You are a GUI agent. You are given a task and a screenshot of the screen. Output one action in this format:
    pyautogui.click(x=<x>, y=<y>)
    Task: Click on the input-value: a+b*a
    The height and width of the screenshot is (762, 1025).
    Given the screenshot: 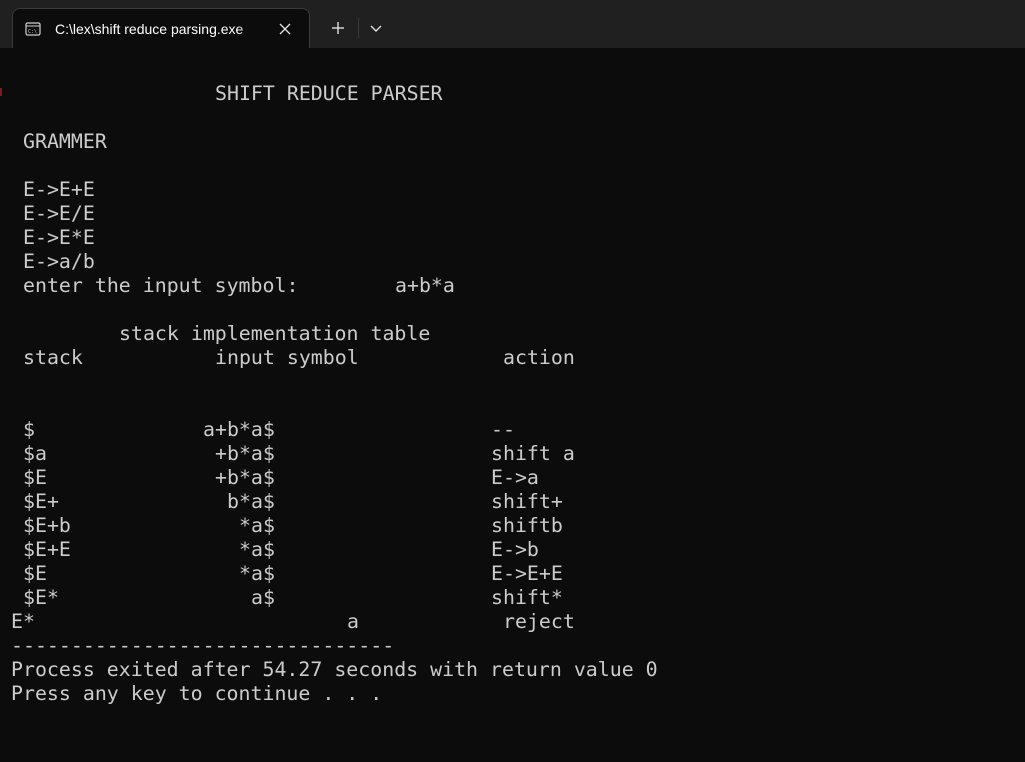 What is the action you would take?
    pyautogui.click(x=425, y=285)
    